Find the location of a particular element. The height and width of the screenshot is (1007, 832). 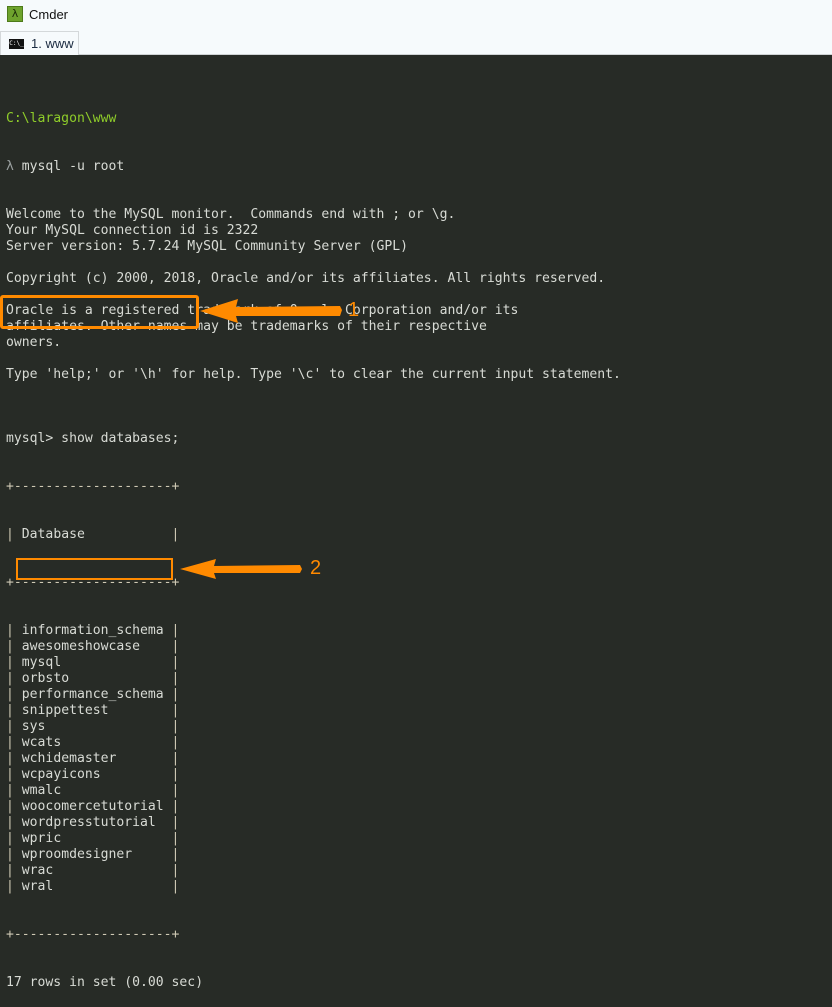

database-name: wpric is located at coordinates (41, 838).